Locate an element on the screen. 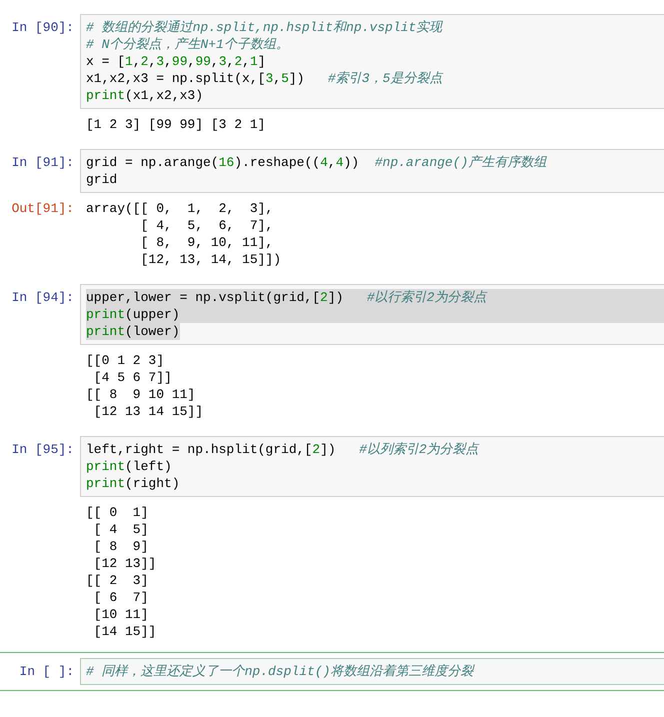  code-line: grid is located at coordinates (102, 179).